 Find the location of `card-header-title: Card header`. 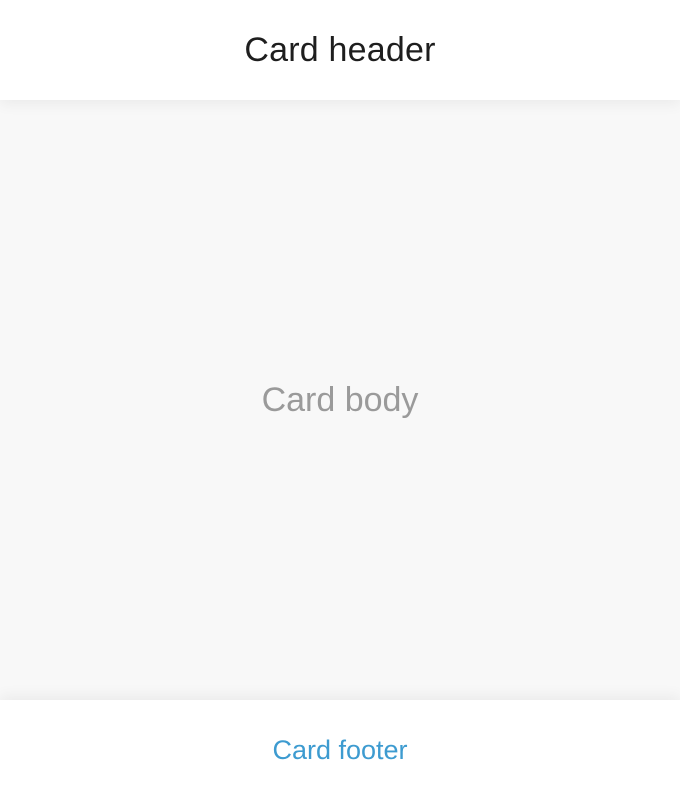

card-header-title: Card header is located at coordinates (340, 49).